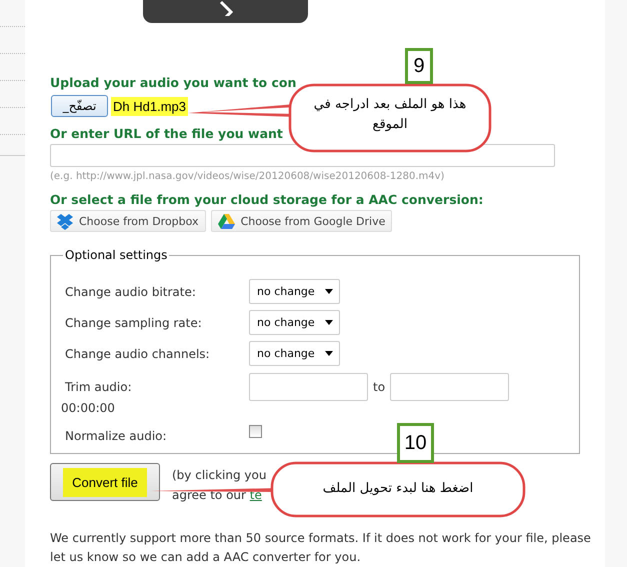  I want to click on section-heading: Upload your audio you want to con, so click(173, 83).